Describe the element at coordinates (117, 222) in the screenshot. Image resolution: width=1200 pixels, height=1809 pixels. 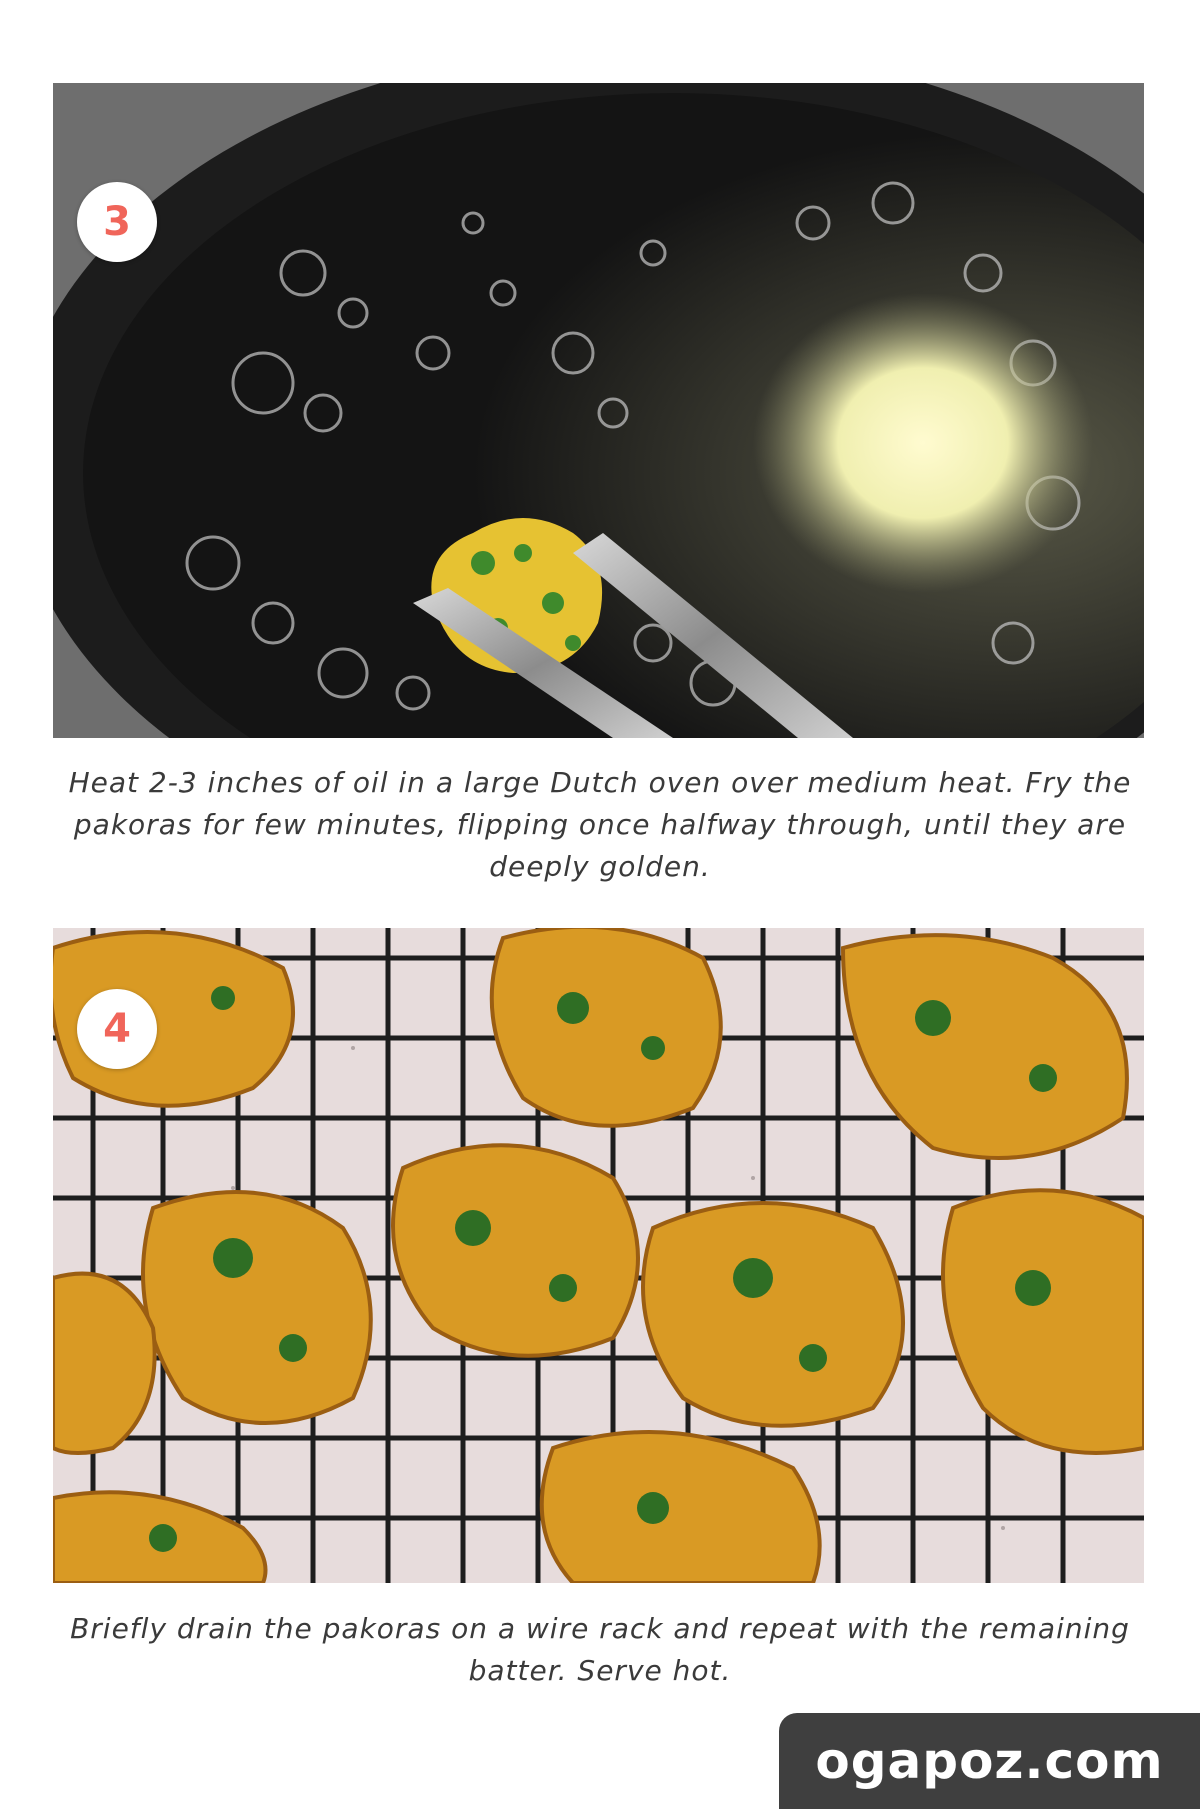
I see `step-number-badge: 3` at that location.